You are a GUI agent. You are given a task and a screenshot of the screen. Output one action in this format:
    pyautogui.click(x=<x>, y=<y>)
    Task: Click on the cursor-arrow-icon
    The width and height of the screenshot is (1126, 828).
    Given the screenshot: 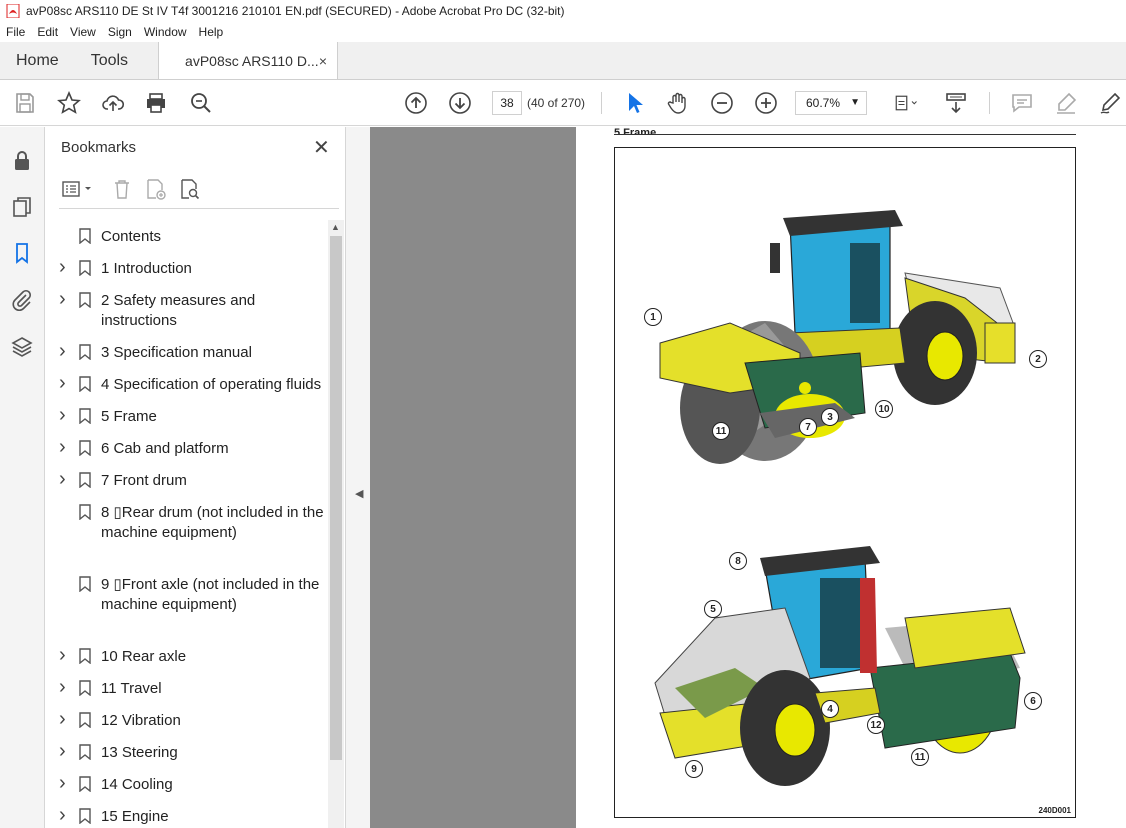 What is the action you would take?
    pyautogui.click(x=636, y=103)
    